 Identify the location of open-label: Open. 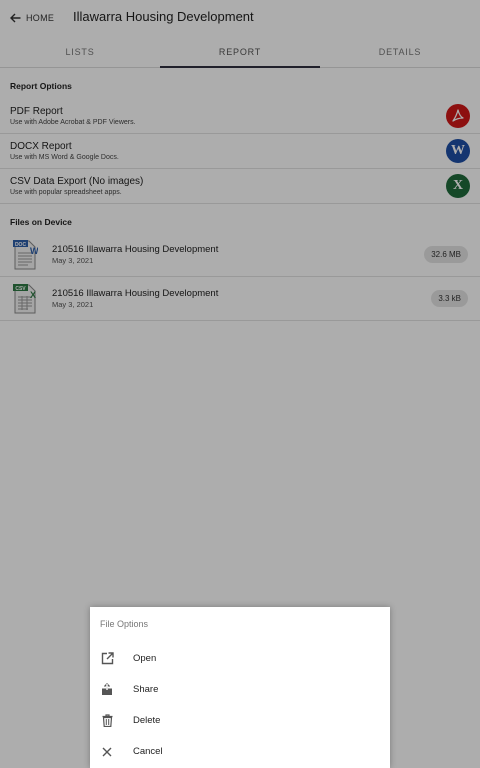
(145, 658).